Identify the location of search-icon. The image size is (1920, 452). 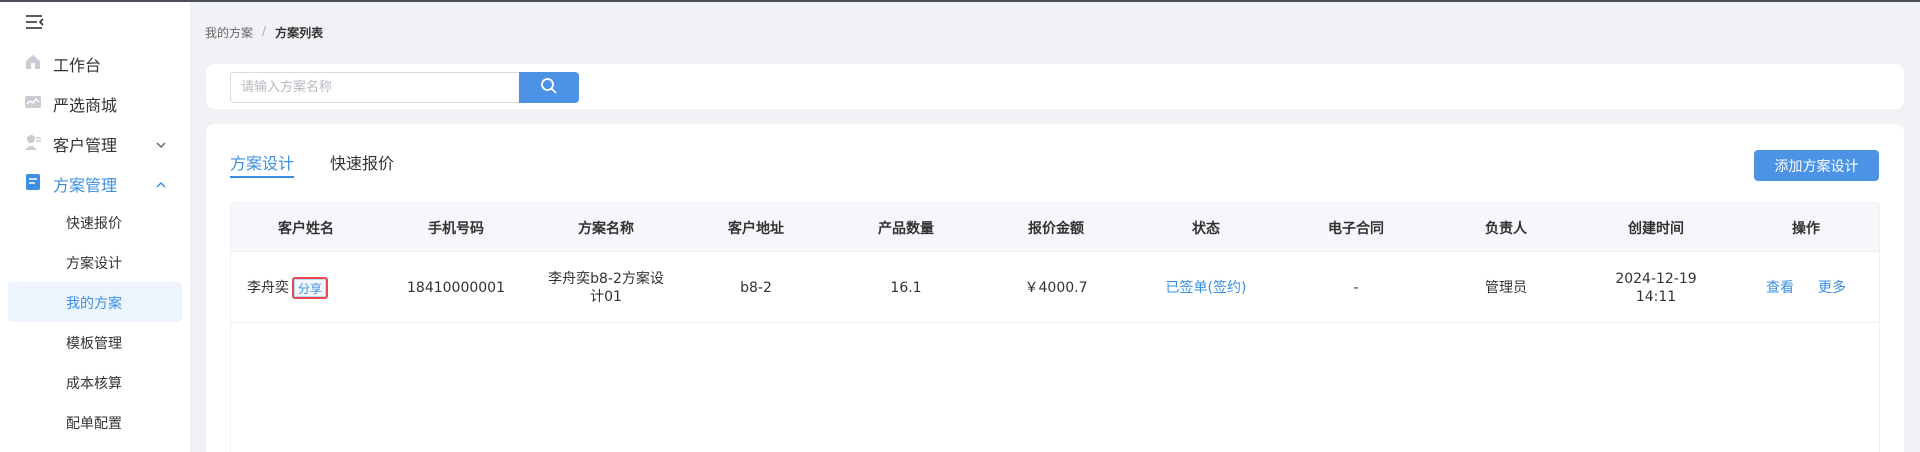
(549, 88).